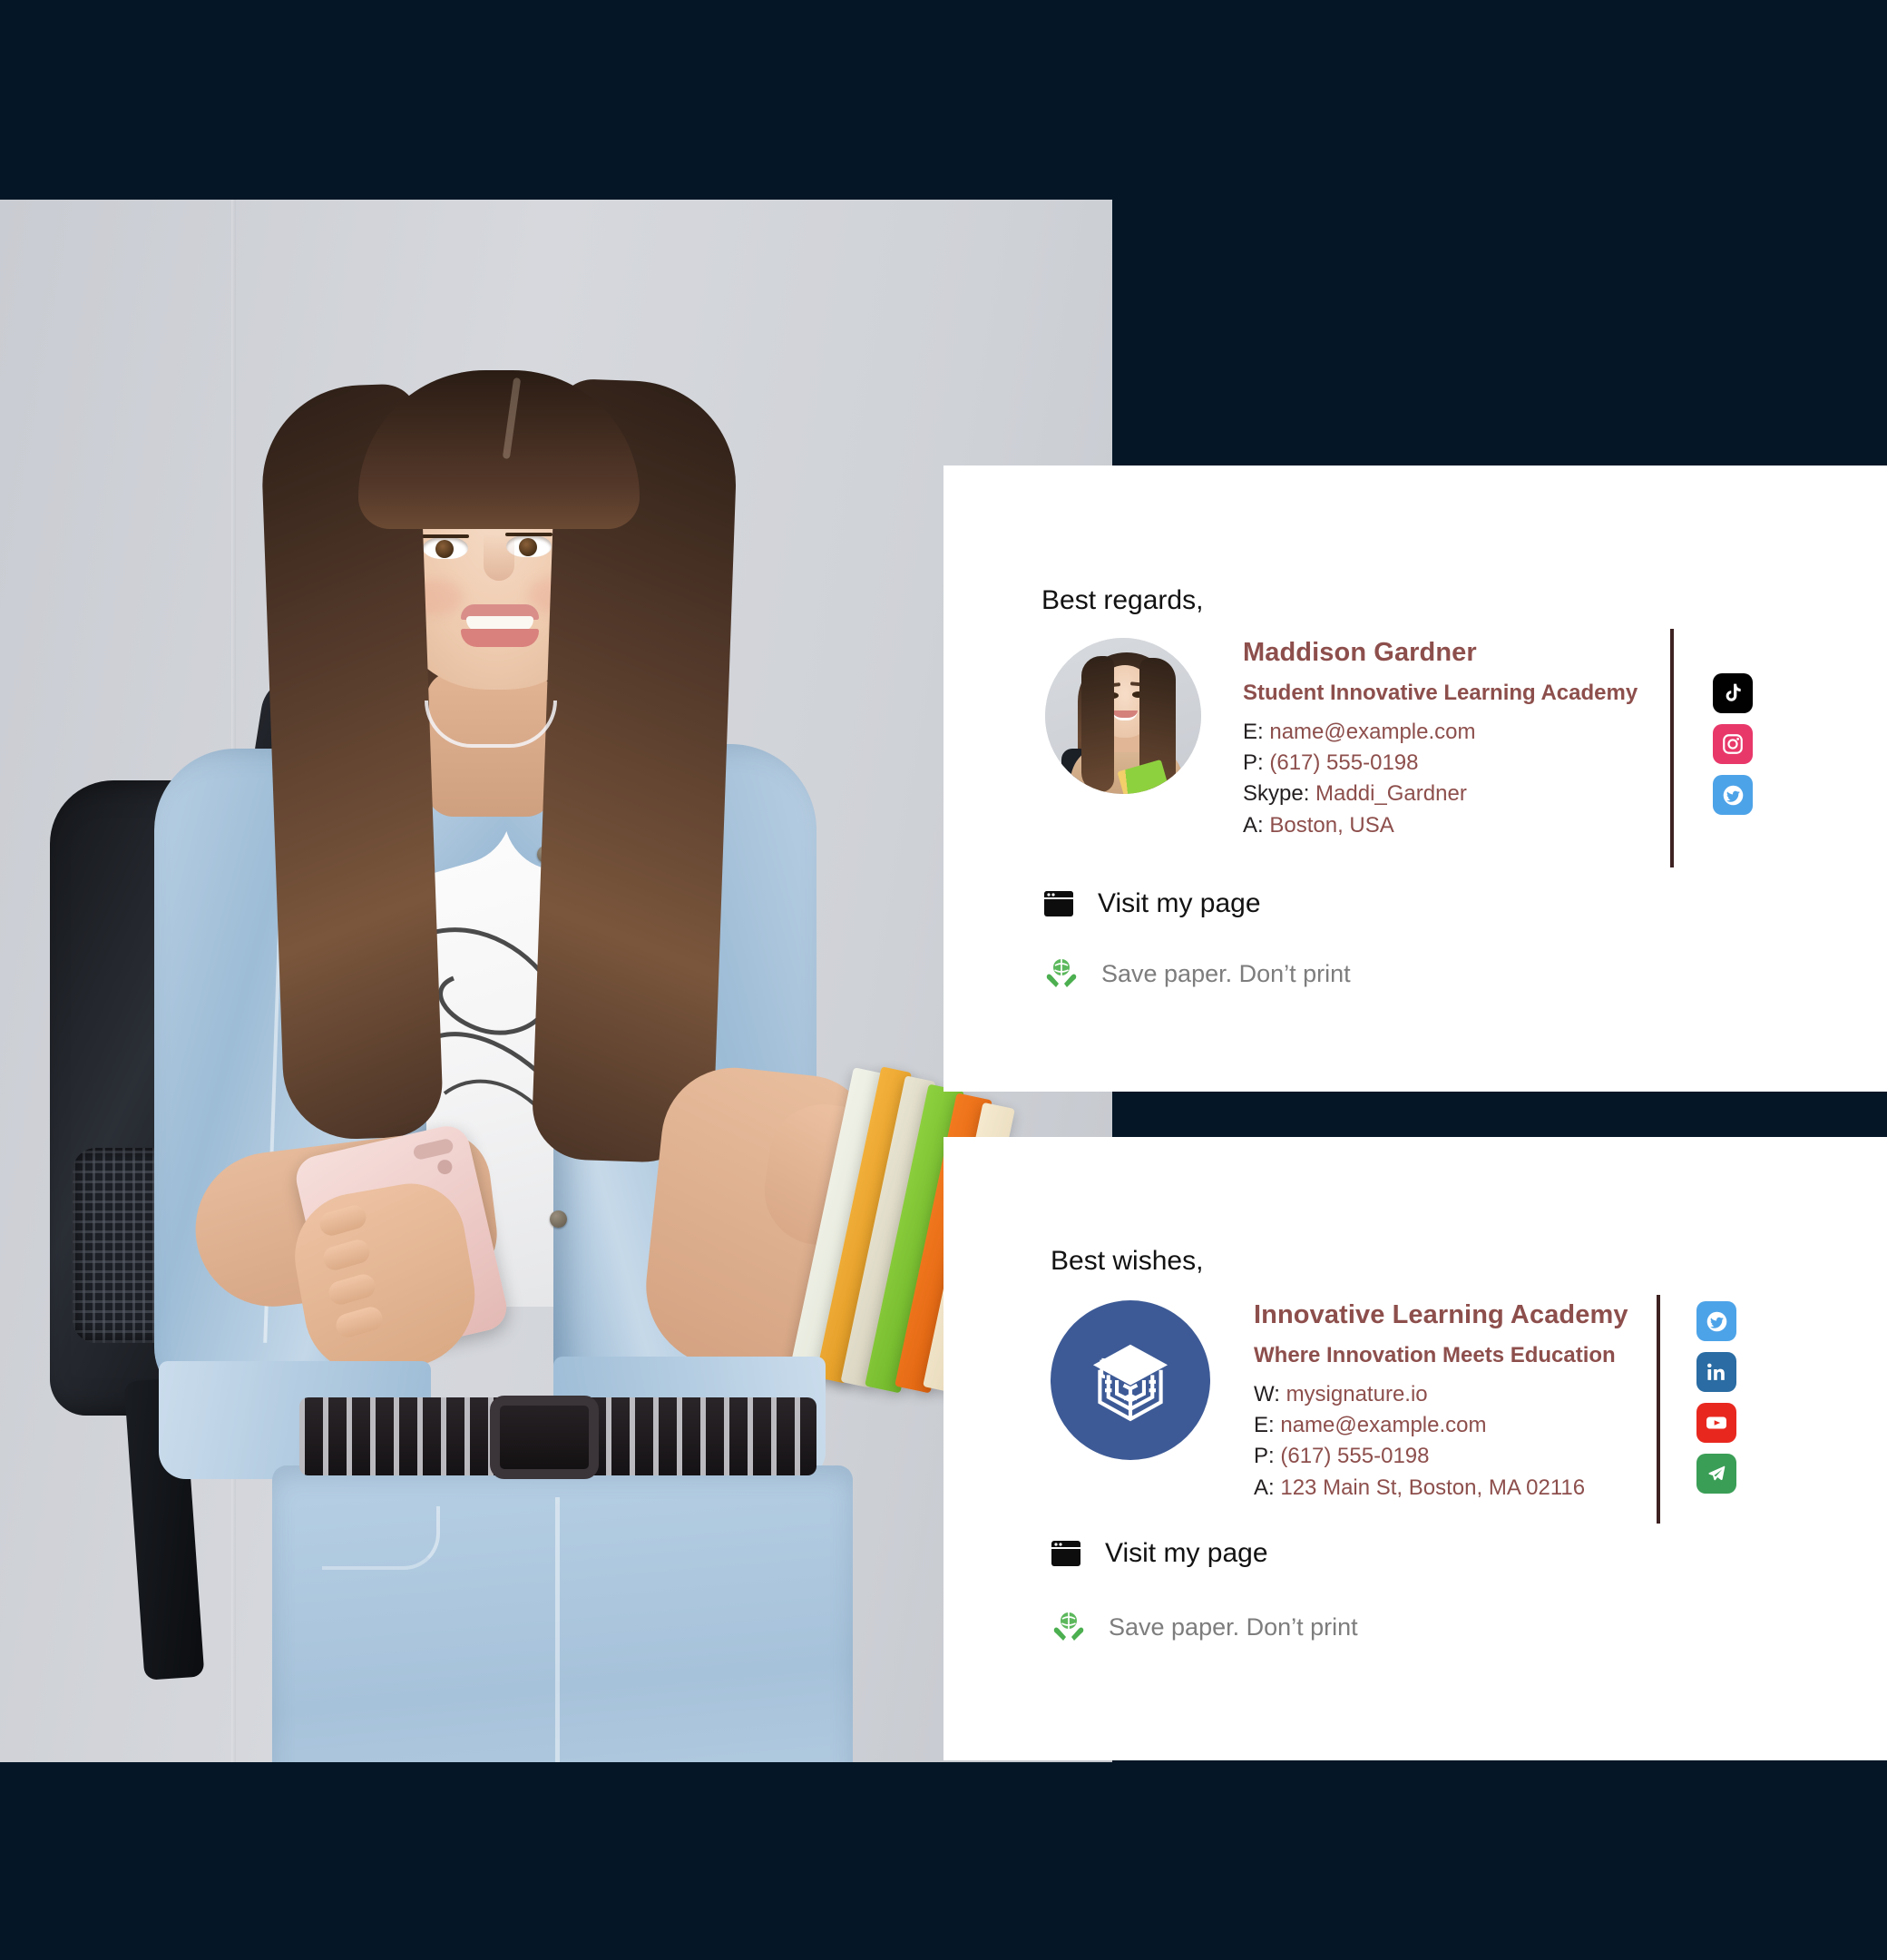 This screenshot has width=1887, height=1960. What do you see at coordinates (1122, 600) in the screenshot?
I see `greeting-text: Best regards,` at bounding box center [1122, 600].